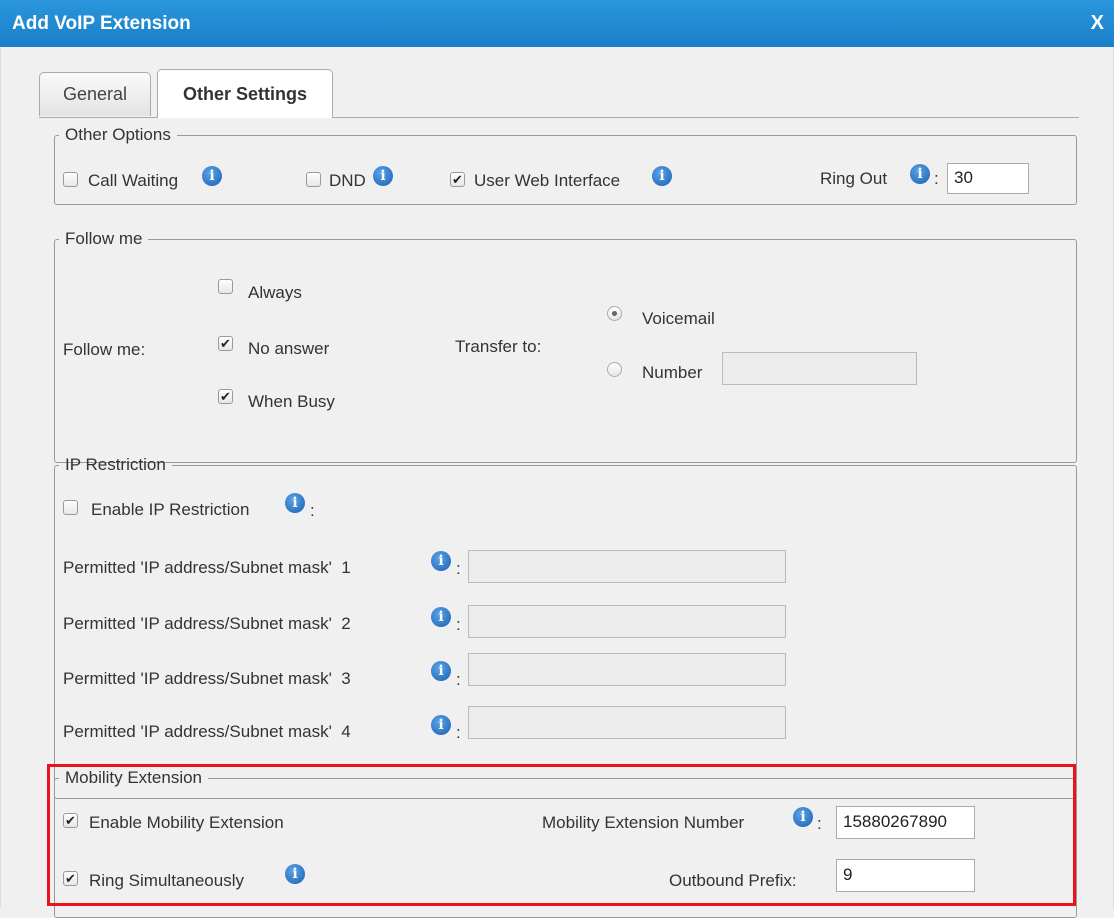 The width and height of the screenshot is (1114, 918). What do you see at coordinates (662, 176) in the screenshot?
I see `user-web-interface-info-icon: i` at bounding box center [662, 176].